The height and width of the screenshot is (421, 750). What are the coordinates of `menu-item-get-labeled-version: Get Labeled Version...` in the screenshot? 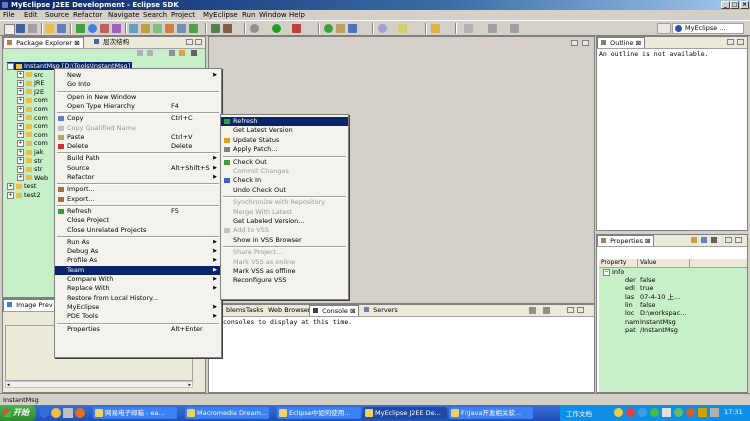 It's located at (284, 221).